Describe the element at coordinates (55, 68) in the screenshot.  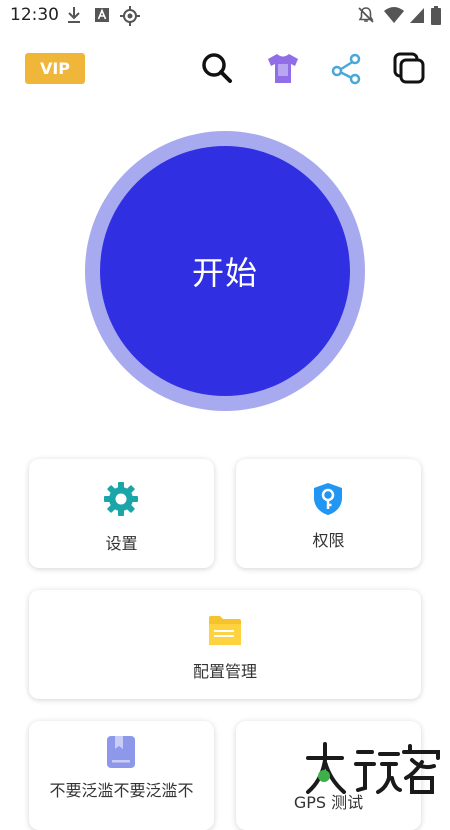
I see `vip-button: VIP` at that location.